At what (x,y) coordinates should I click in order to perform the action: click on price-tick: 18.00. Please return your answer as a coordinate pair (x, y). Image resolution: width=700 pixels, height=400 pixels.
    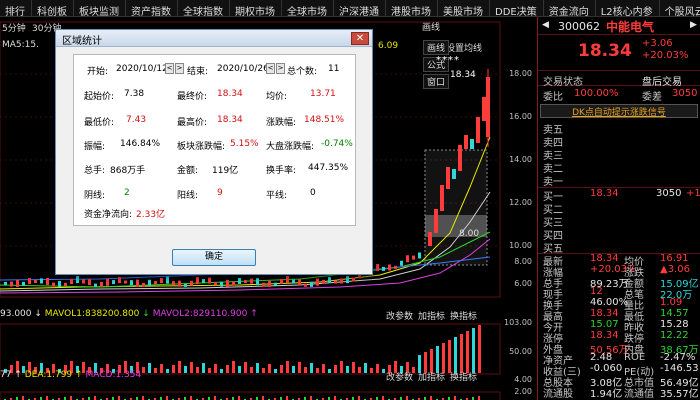
    Looking at the image, I should click on (520, 73).